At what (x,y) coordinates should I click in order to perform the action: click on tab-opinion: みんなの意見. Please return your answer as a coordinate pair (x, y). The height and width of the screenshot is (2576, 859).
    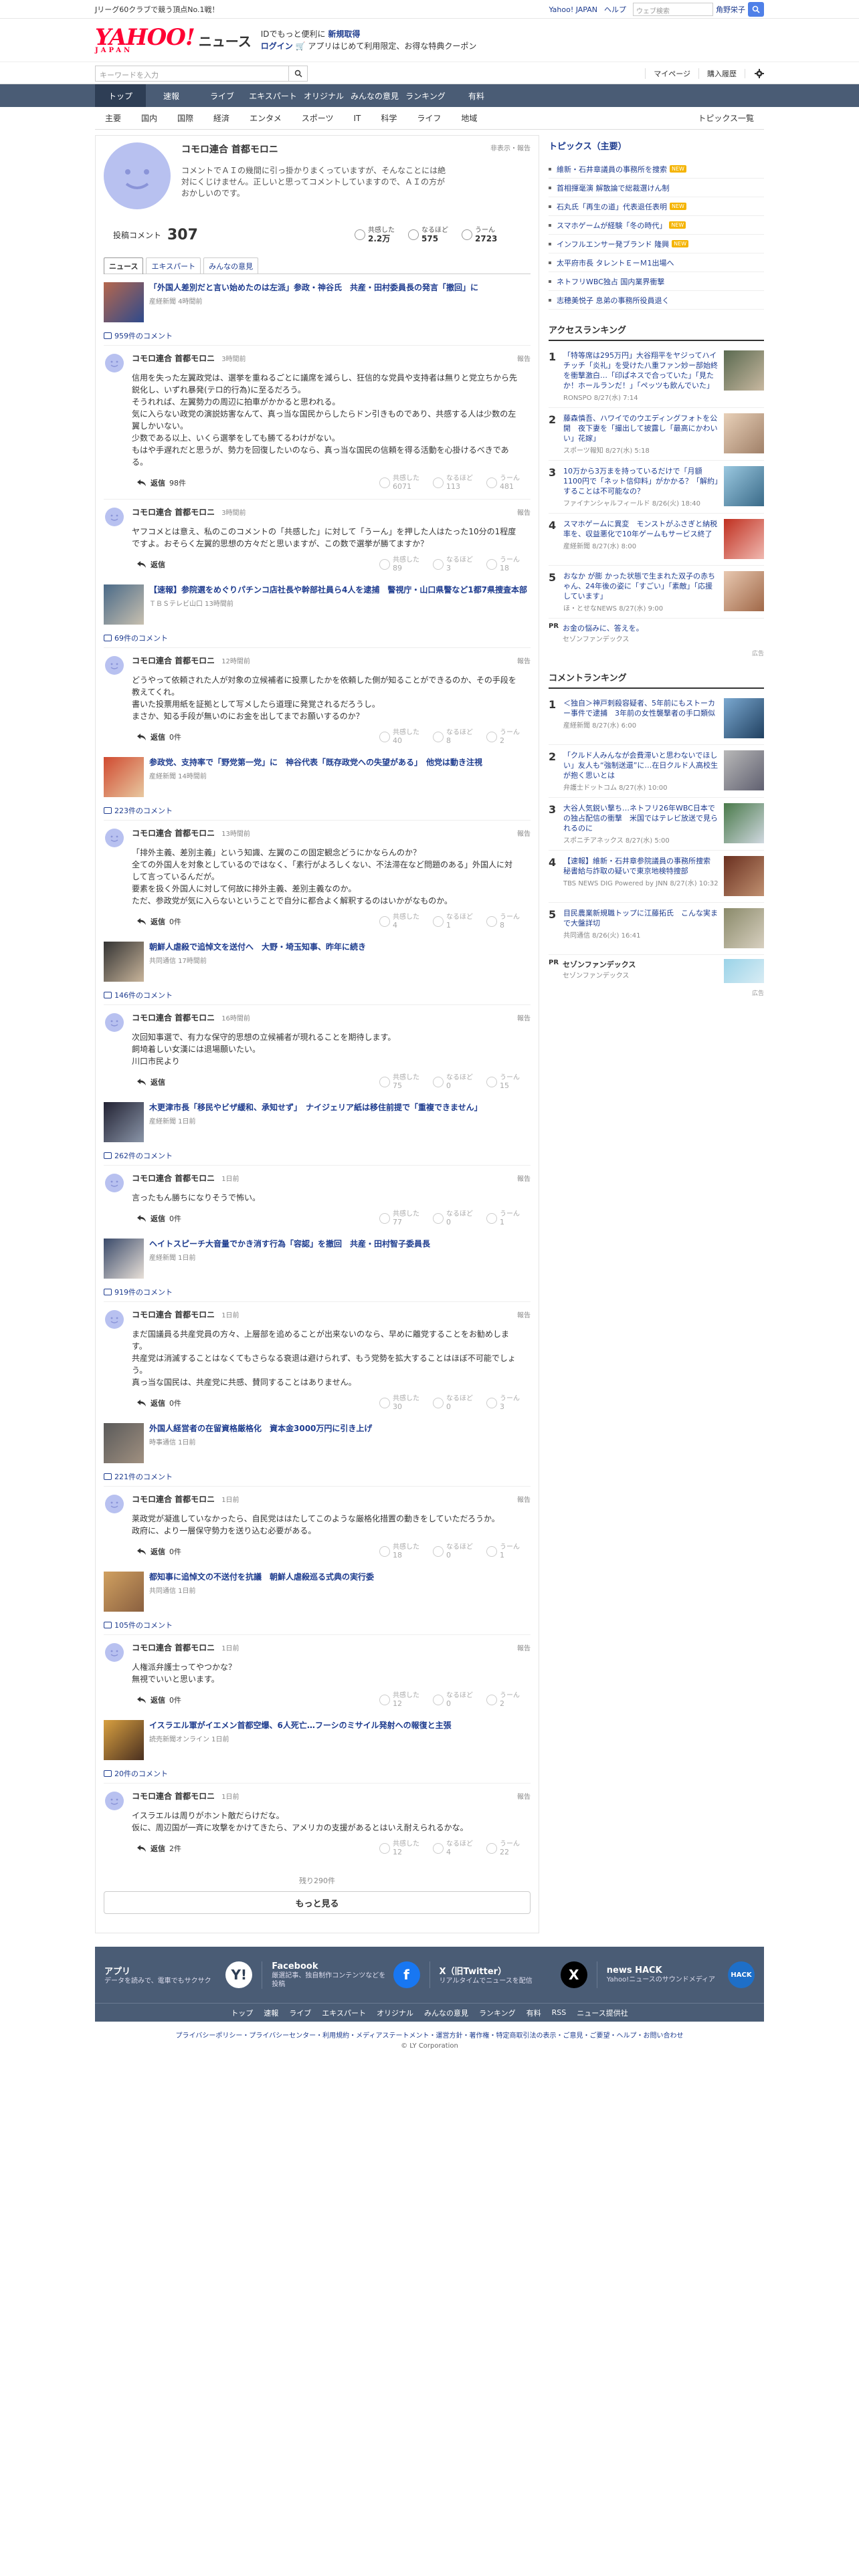
    Looking at the image, I should click on (231, 265).